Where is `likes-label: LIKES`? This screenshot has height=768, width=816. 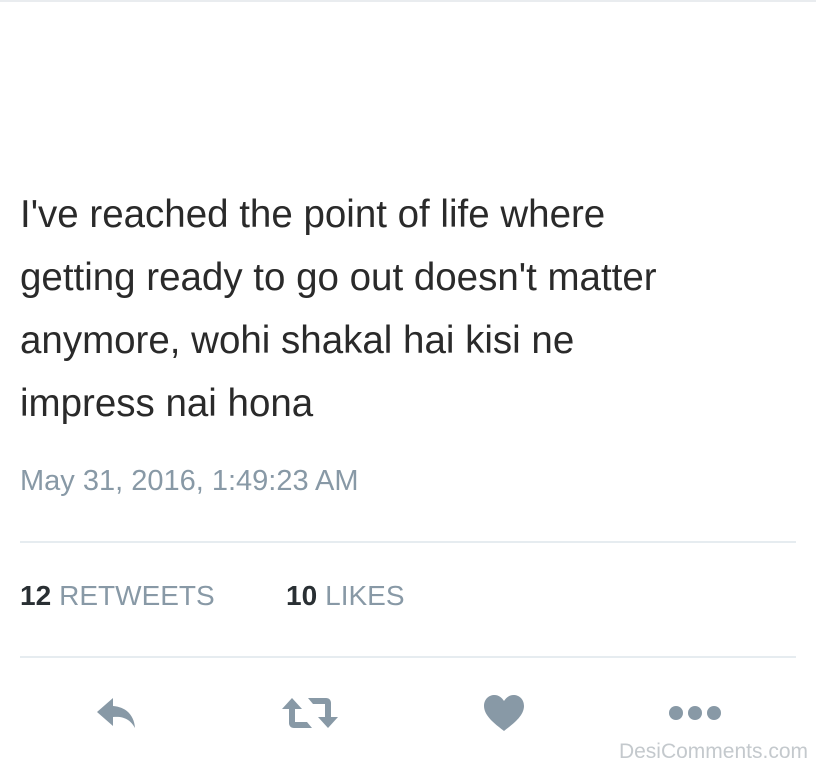 likes-label: LIKES is located at coordinates (365, 595).